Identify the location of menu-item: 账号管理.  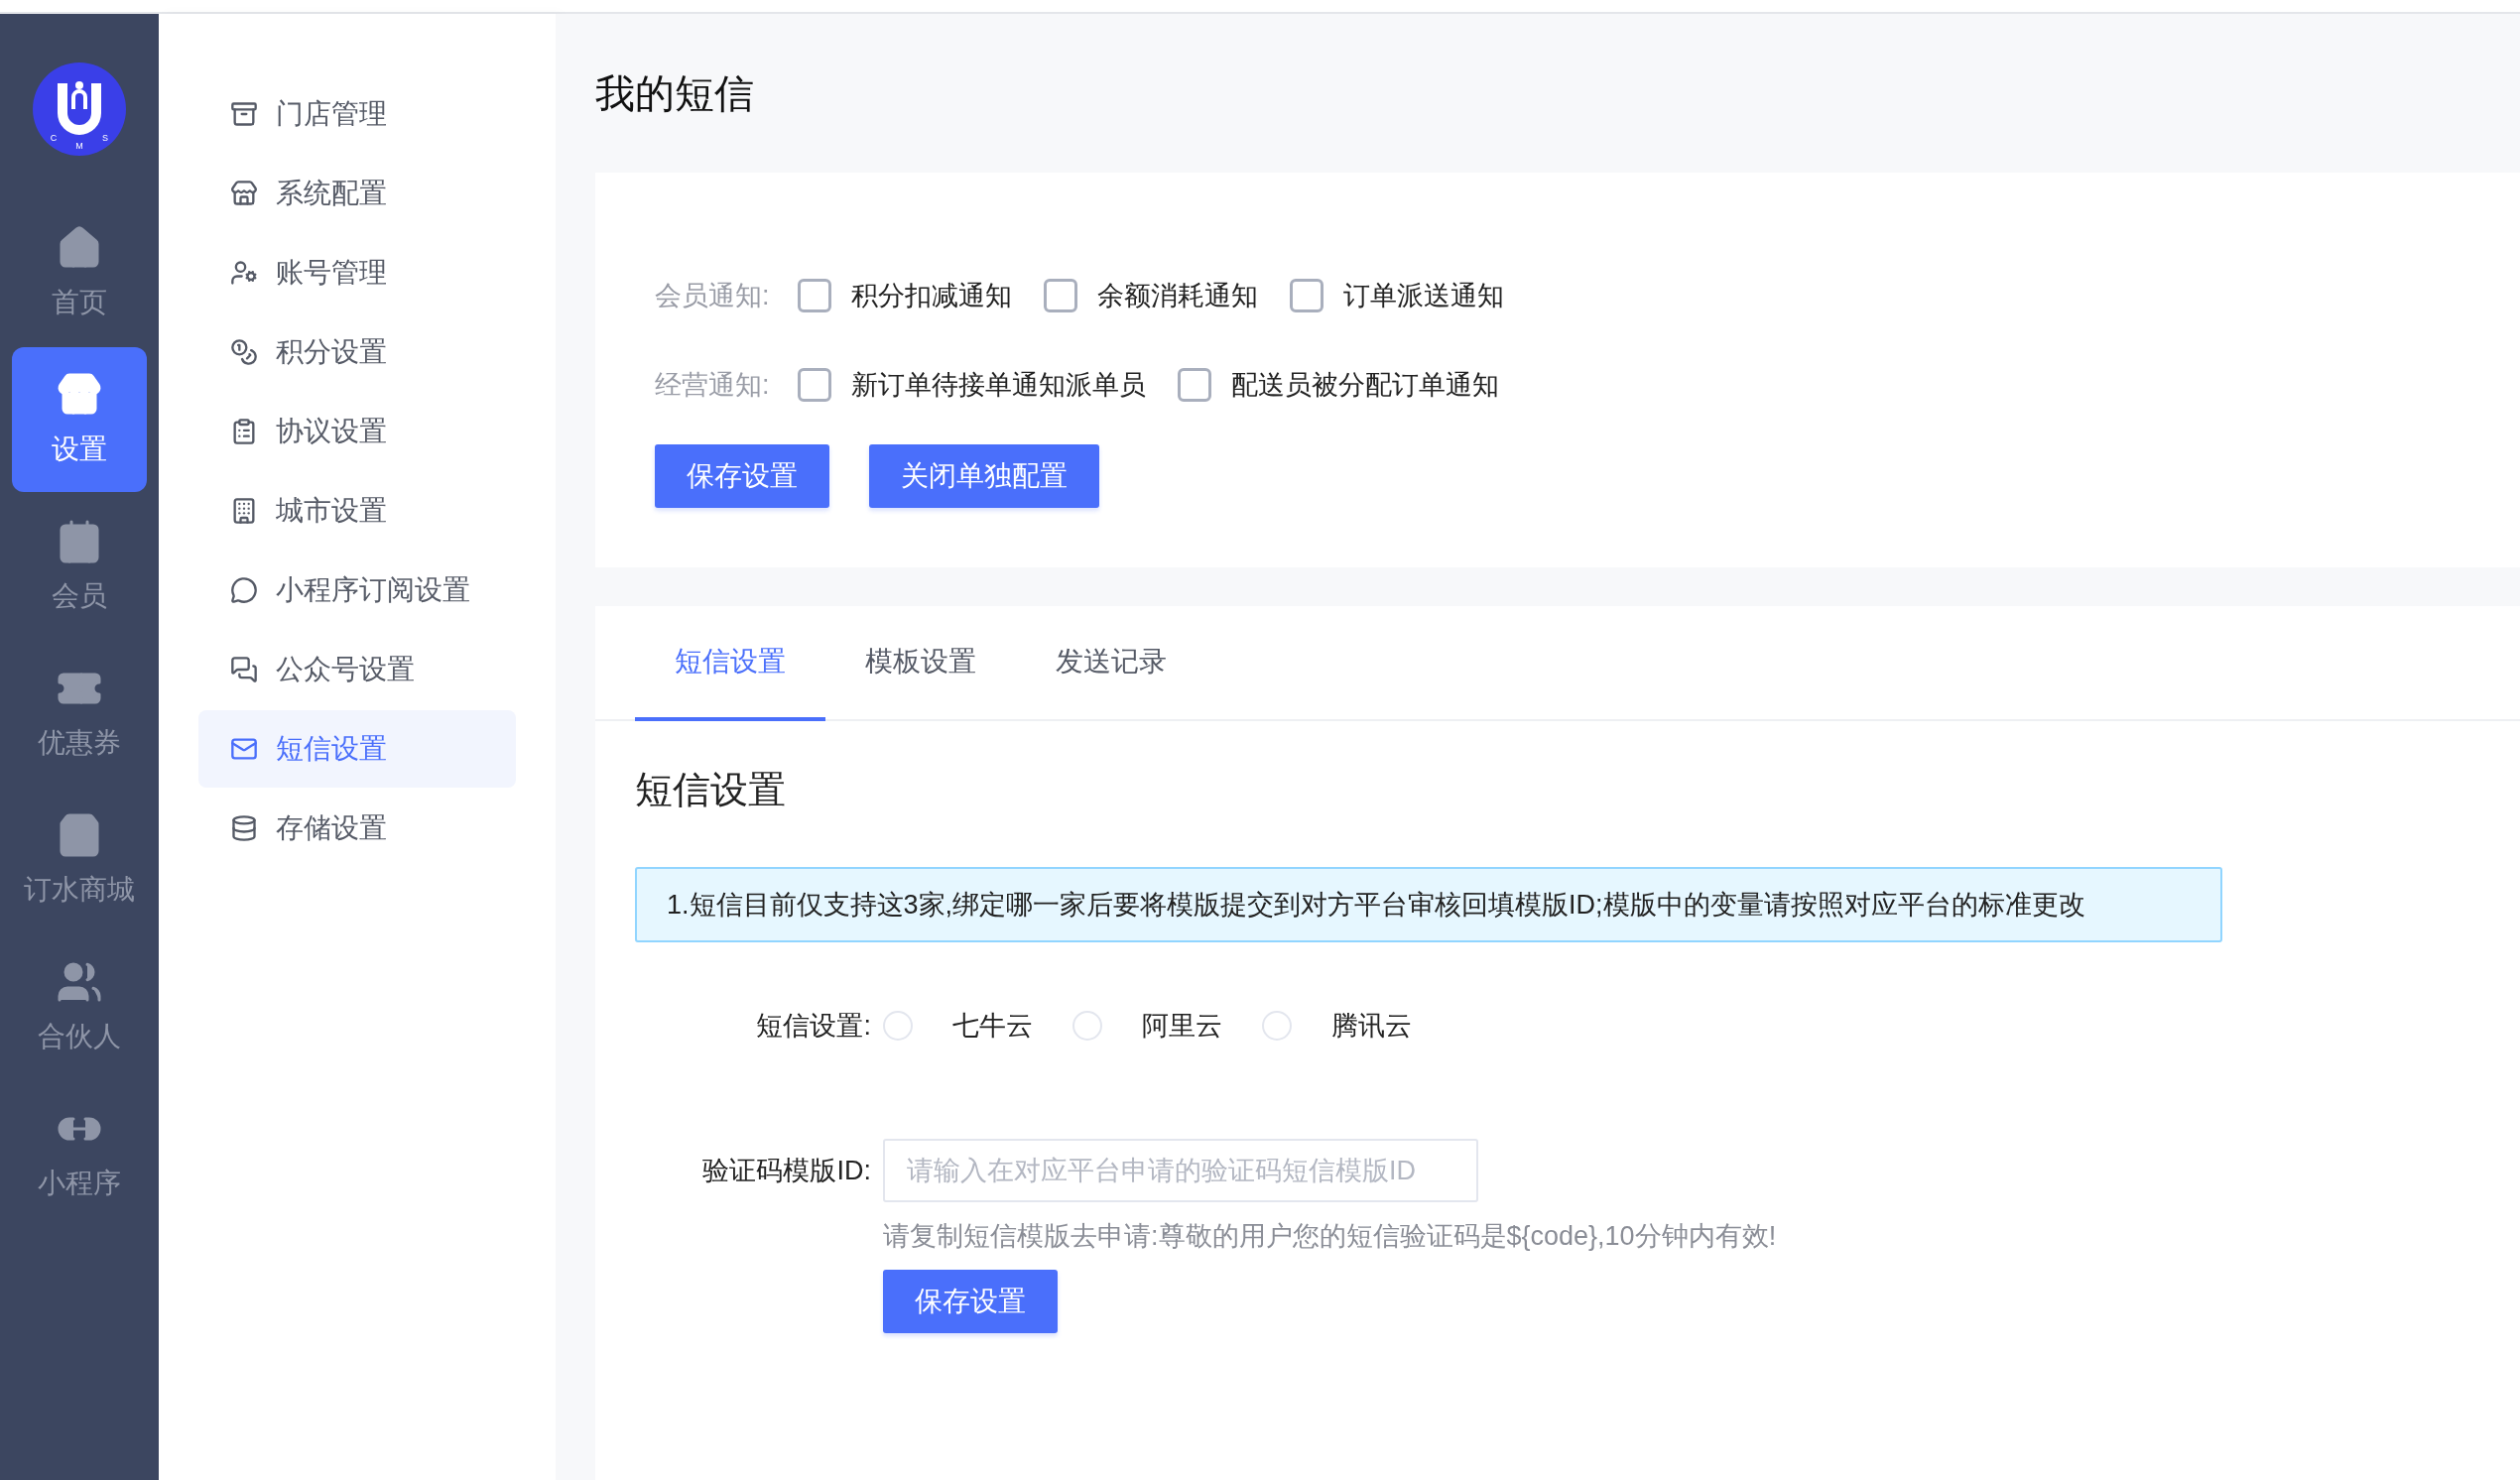
(357, 272).